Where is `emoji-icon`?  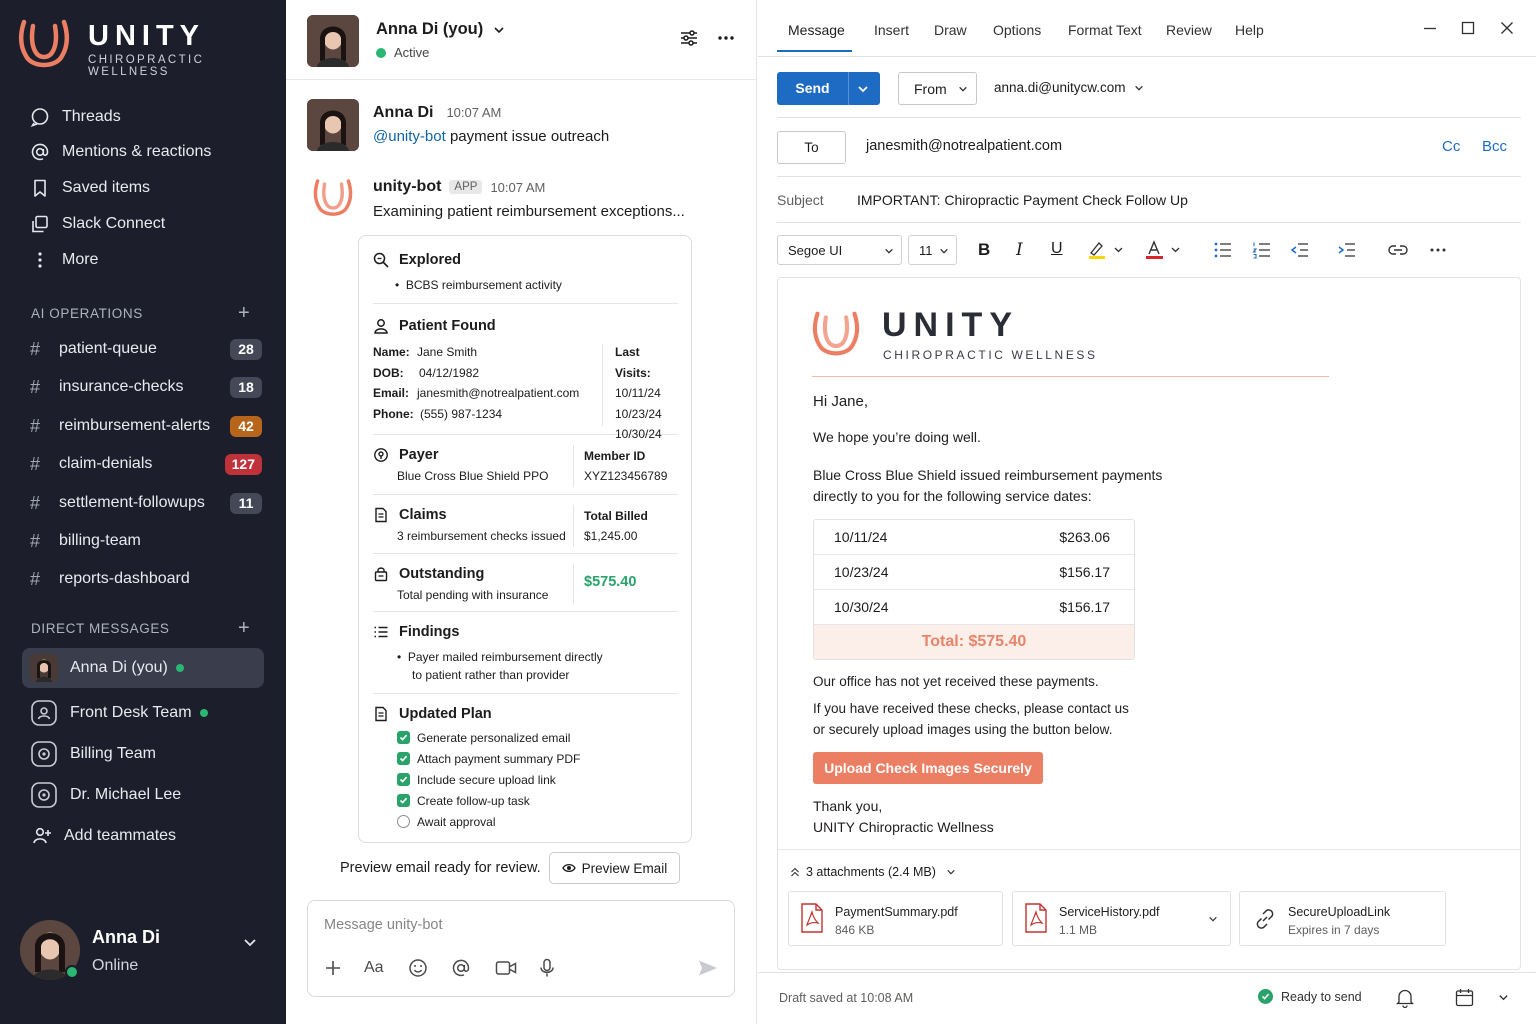 emoji-icon is located at coordinates (418, 968).